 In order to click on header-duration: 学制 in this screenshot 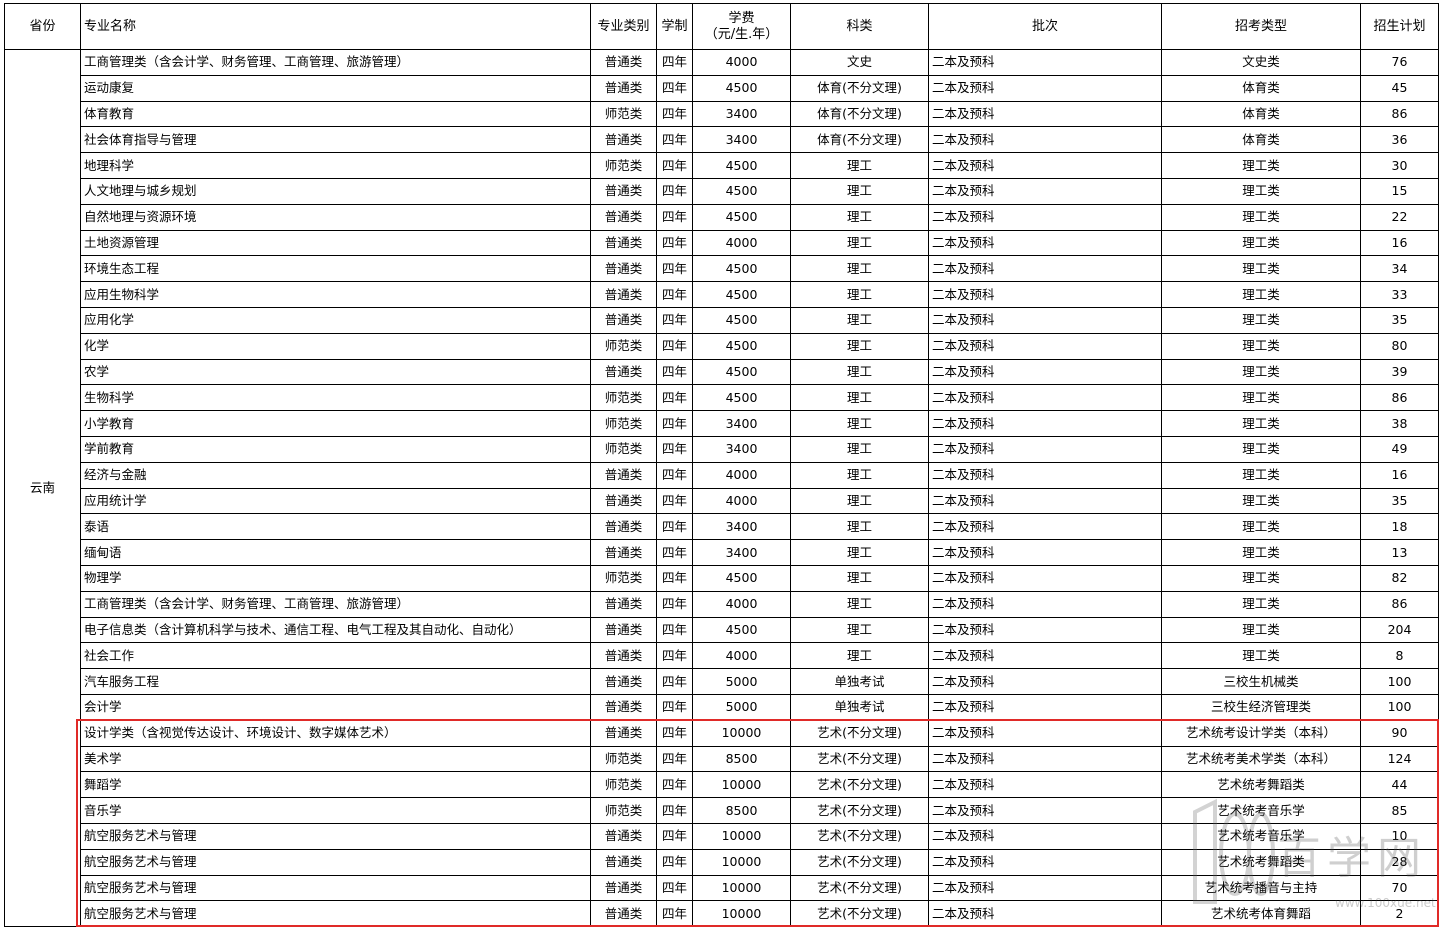, I will do `click(674, 26)`.